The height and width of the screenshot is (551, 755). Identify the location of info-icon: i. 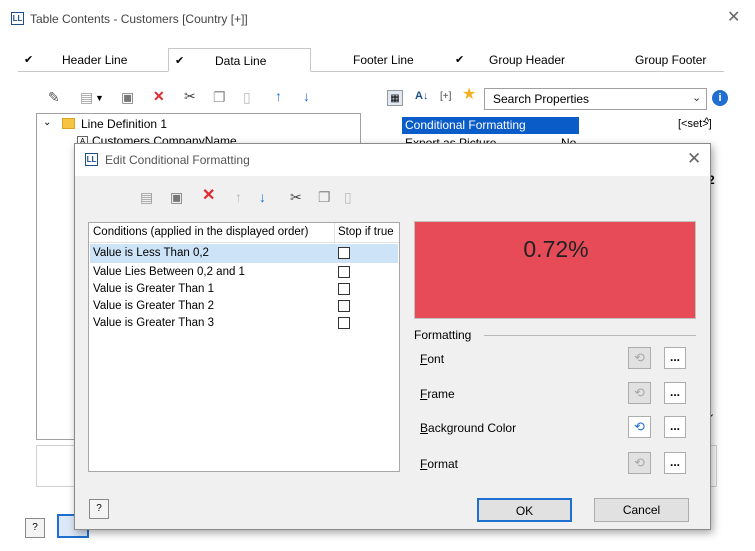
(720, 98).